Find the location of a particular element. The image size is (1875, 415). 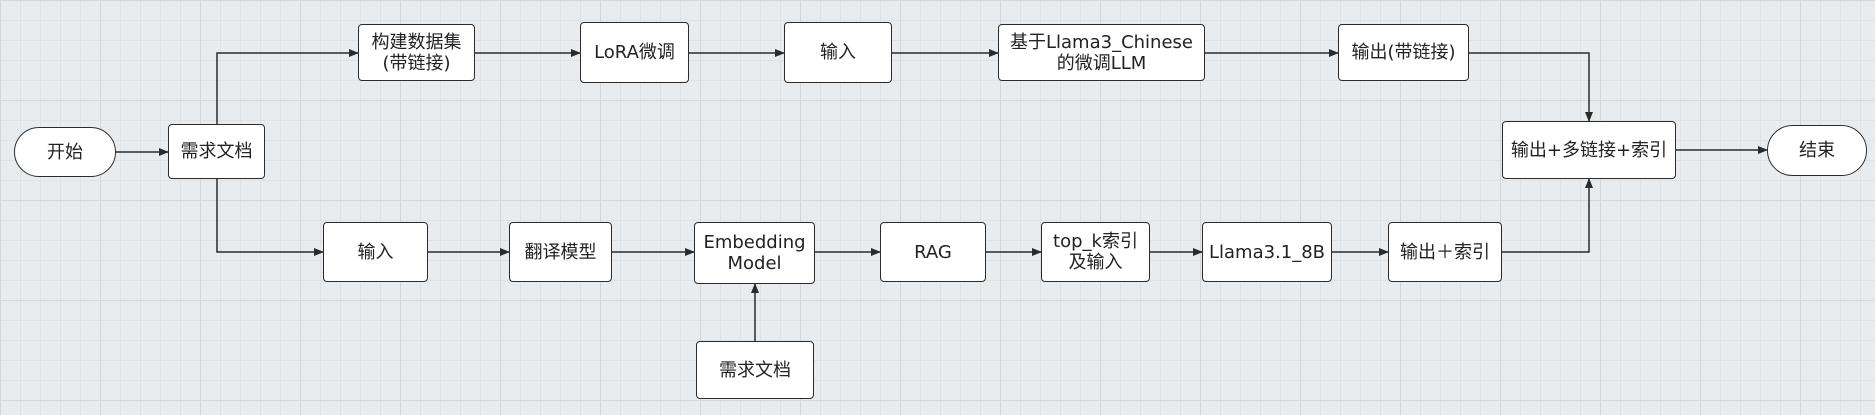

rag-node: RAG is located at coordinates (933, 252).